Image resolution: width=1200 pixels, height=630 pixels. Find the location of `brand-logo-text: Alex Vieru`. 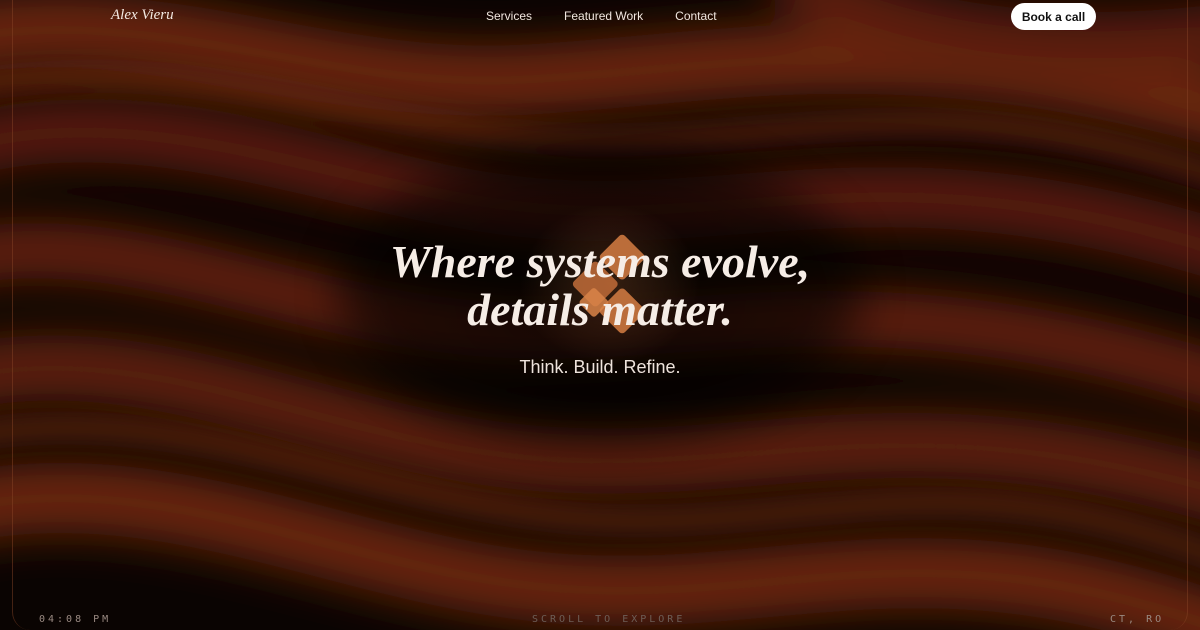

brand-logo-text: Alex Vieru is located at coordinates (142, 15).